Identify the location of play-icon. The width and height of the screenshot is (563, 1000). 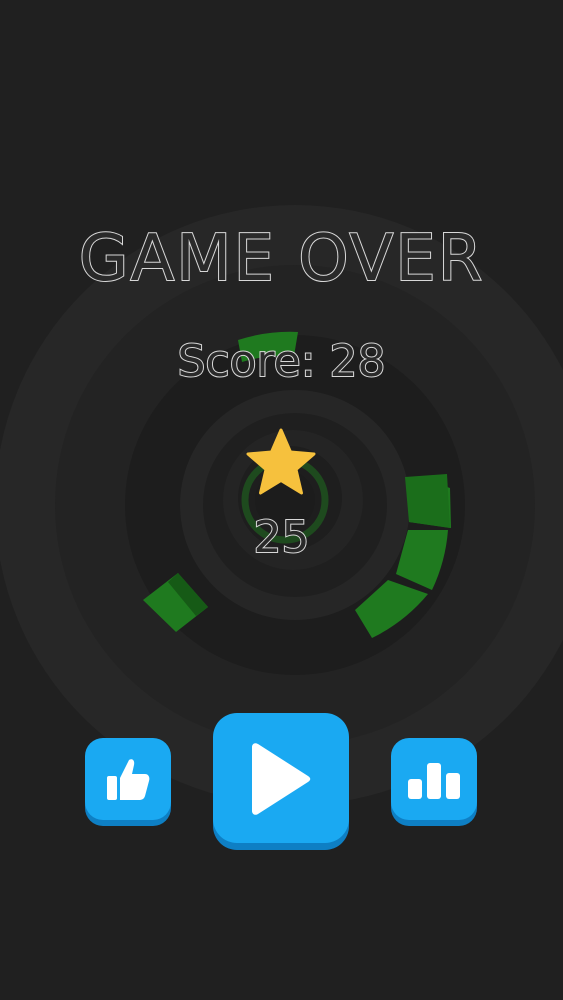
(281, 779).